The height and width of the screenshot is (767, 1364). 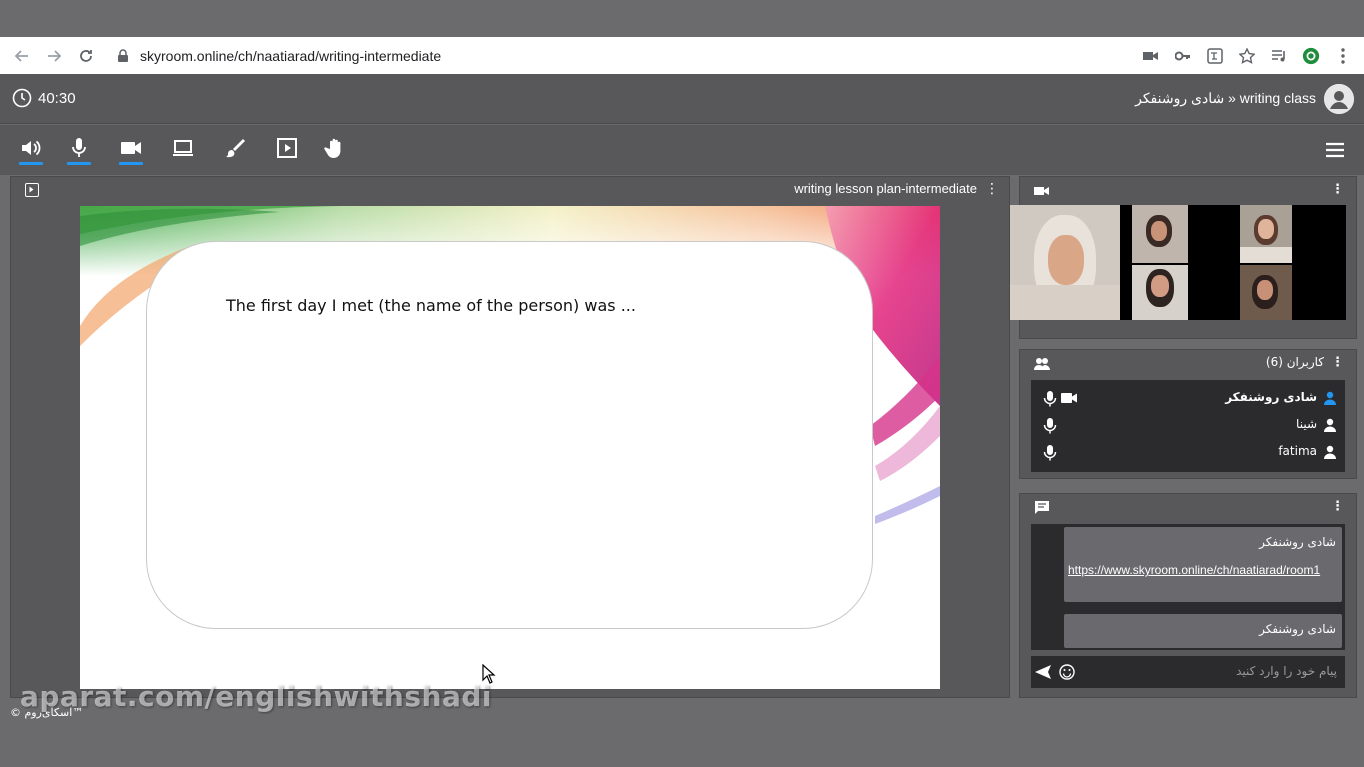 What do you see at coordinates (1183, 56) in the screenshot?
I see `key-icon` at bounding box center [1183, 56].